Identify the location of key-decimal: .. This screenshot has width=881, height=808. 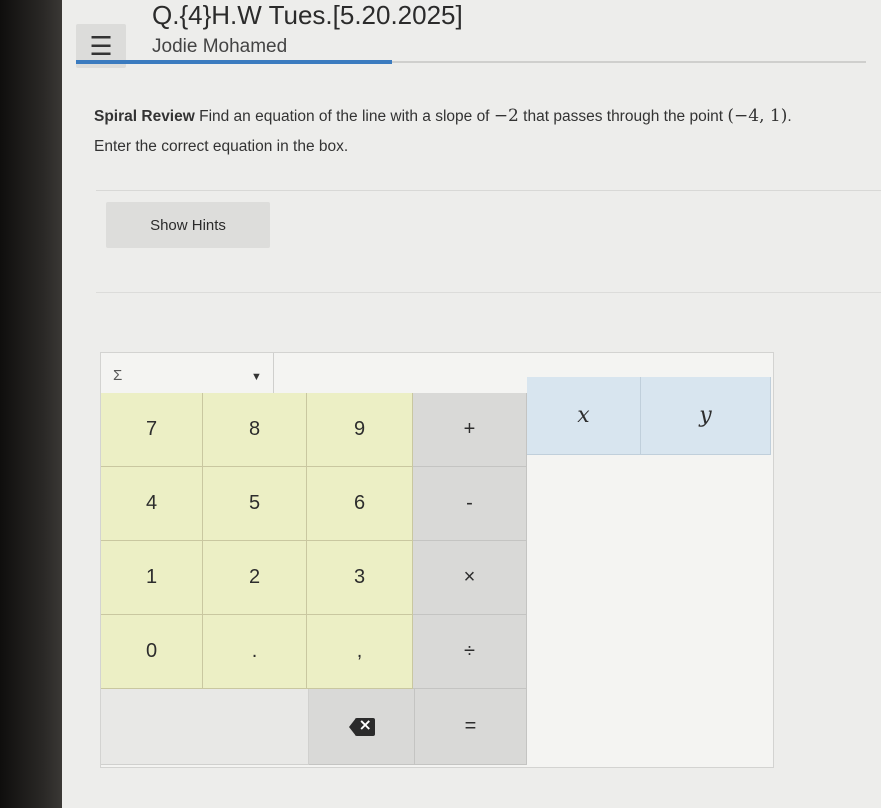
(255, 652).